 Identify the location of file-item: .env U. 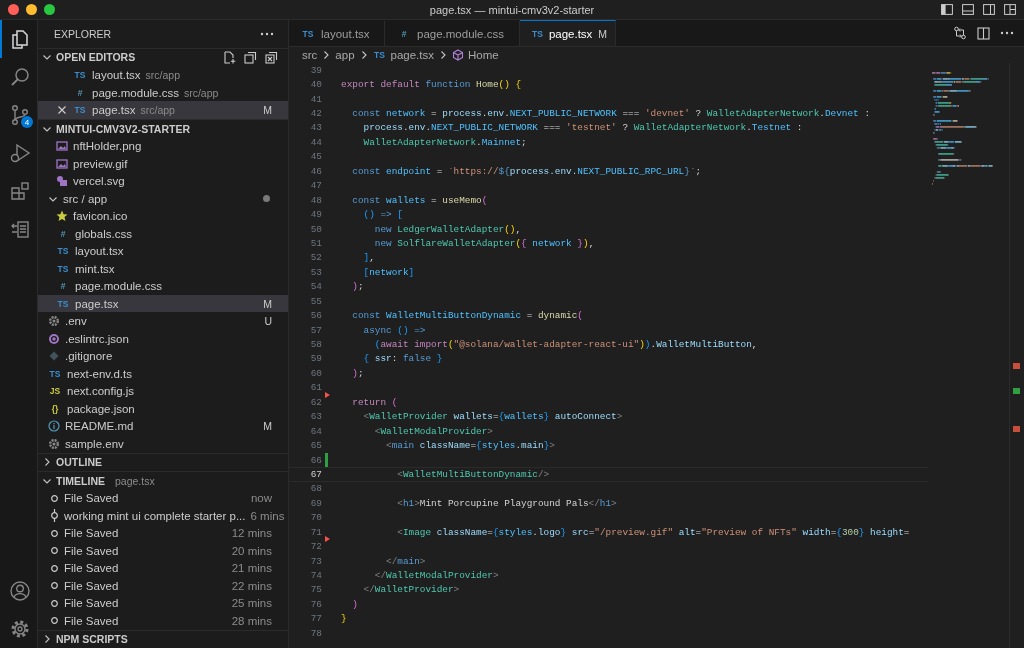
(163, 321).